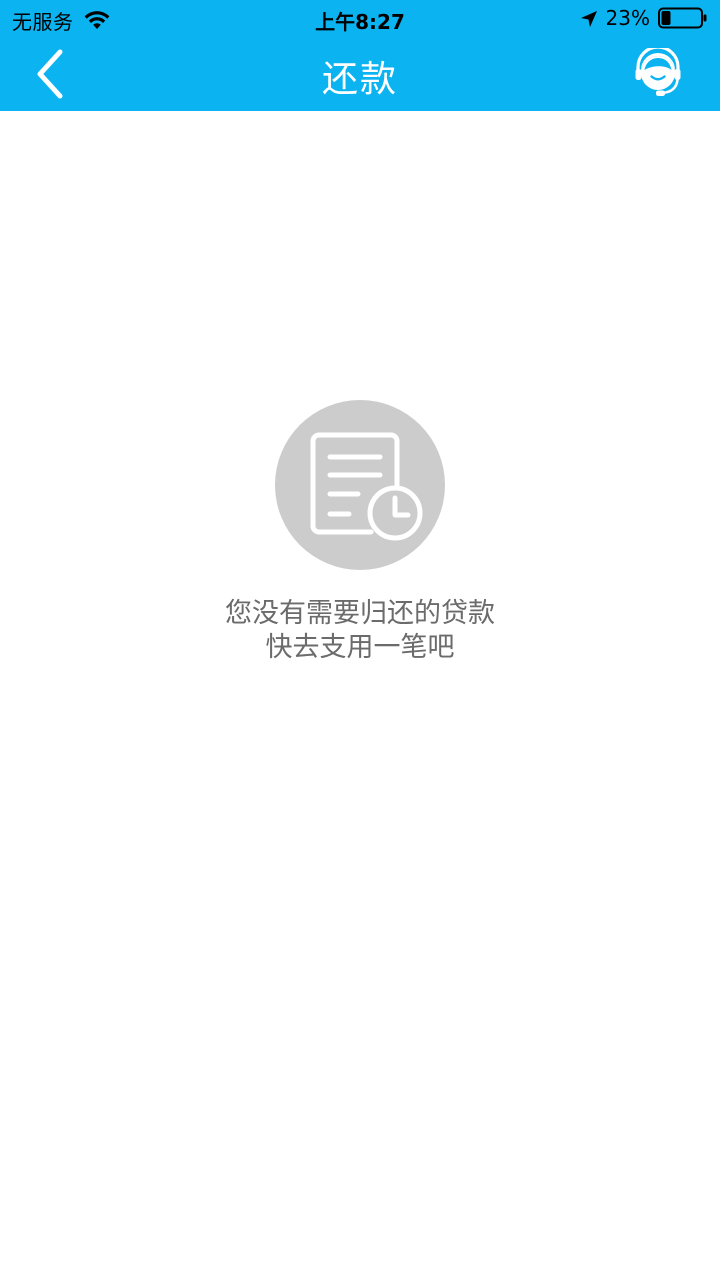 The width and height of the screenshot is (720, 1280). What do you see at coordinates (359, 79) in the screenshot?
I see `page-title: 还款` at bounding box center [359, 79].